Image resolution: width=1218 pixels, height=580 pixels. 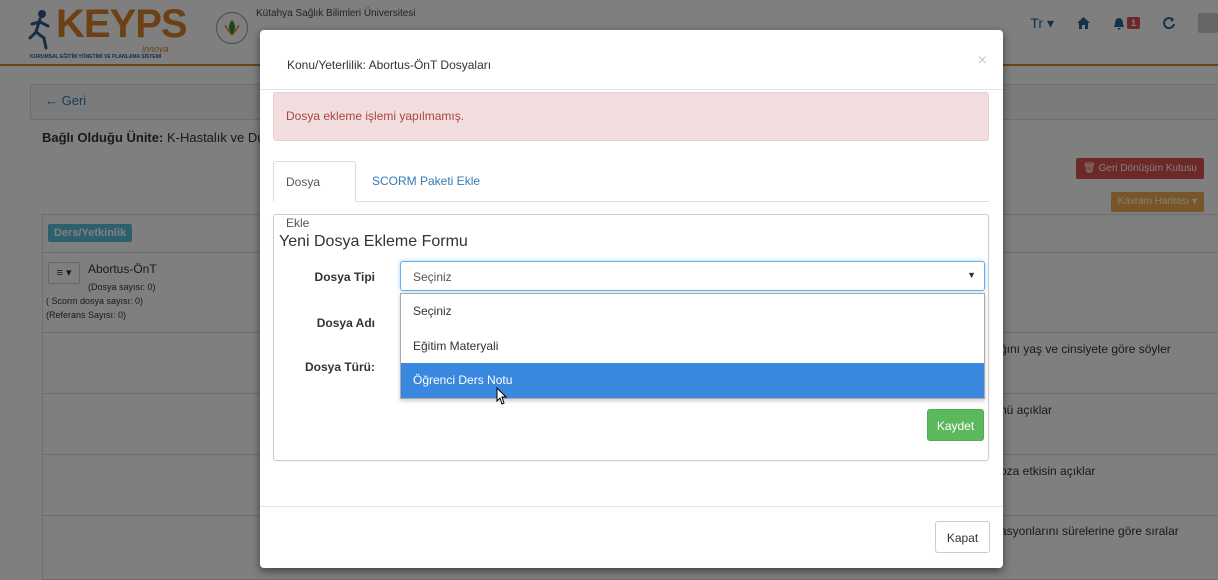 What do you see at coordinates (631, 60) in the screenshot?
I see `modal-header: Konu/Yeterlilik: Abortus-ÖnT Dosyaları ×` at bounding box center [631, 60].